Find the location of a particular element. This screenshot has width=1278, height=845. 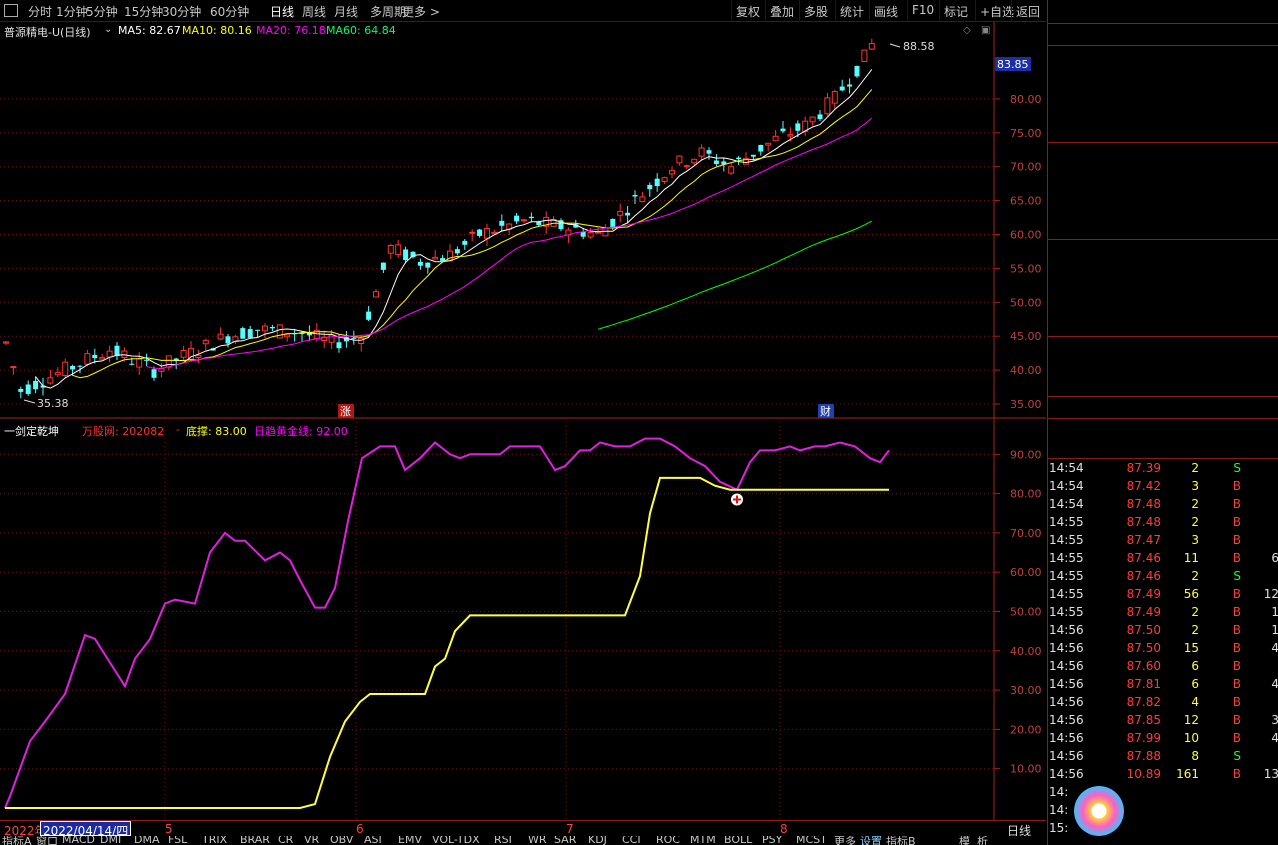

date-axis: 2022年 2022/04/14/四 5 6 7 8 日线 is located at coordinates (523, 829).